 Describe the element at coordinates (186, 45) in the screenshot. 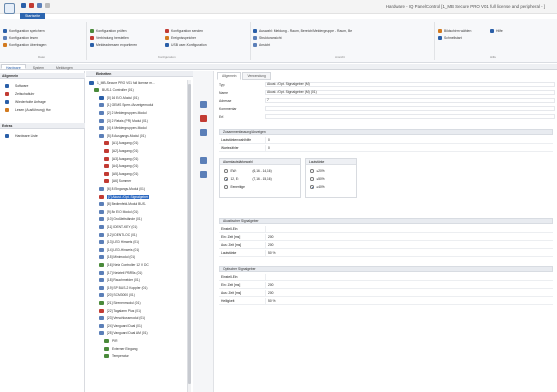

I see `usb-config-button: USB user-Konfiguration` at that location.